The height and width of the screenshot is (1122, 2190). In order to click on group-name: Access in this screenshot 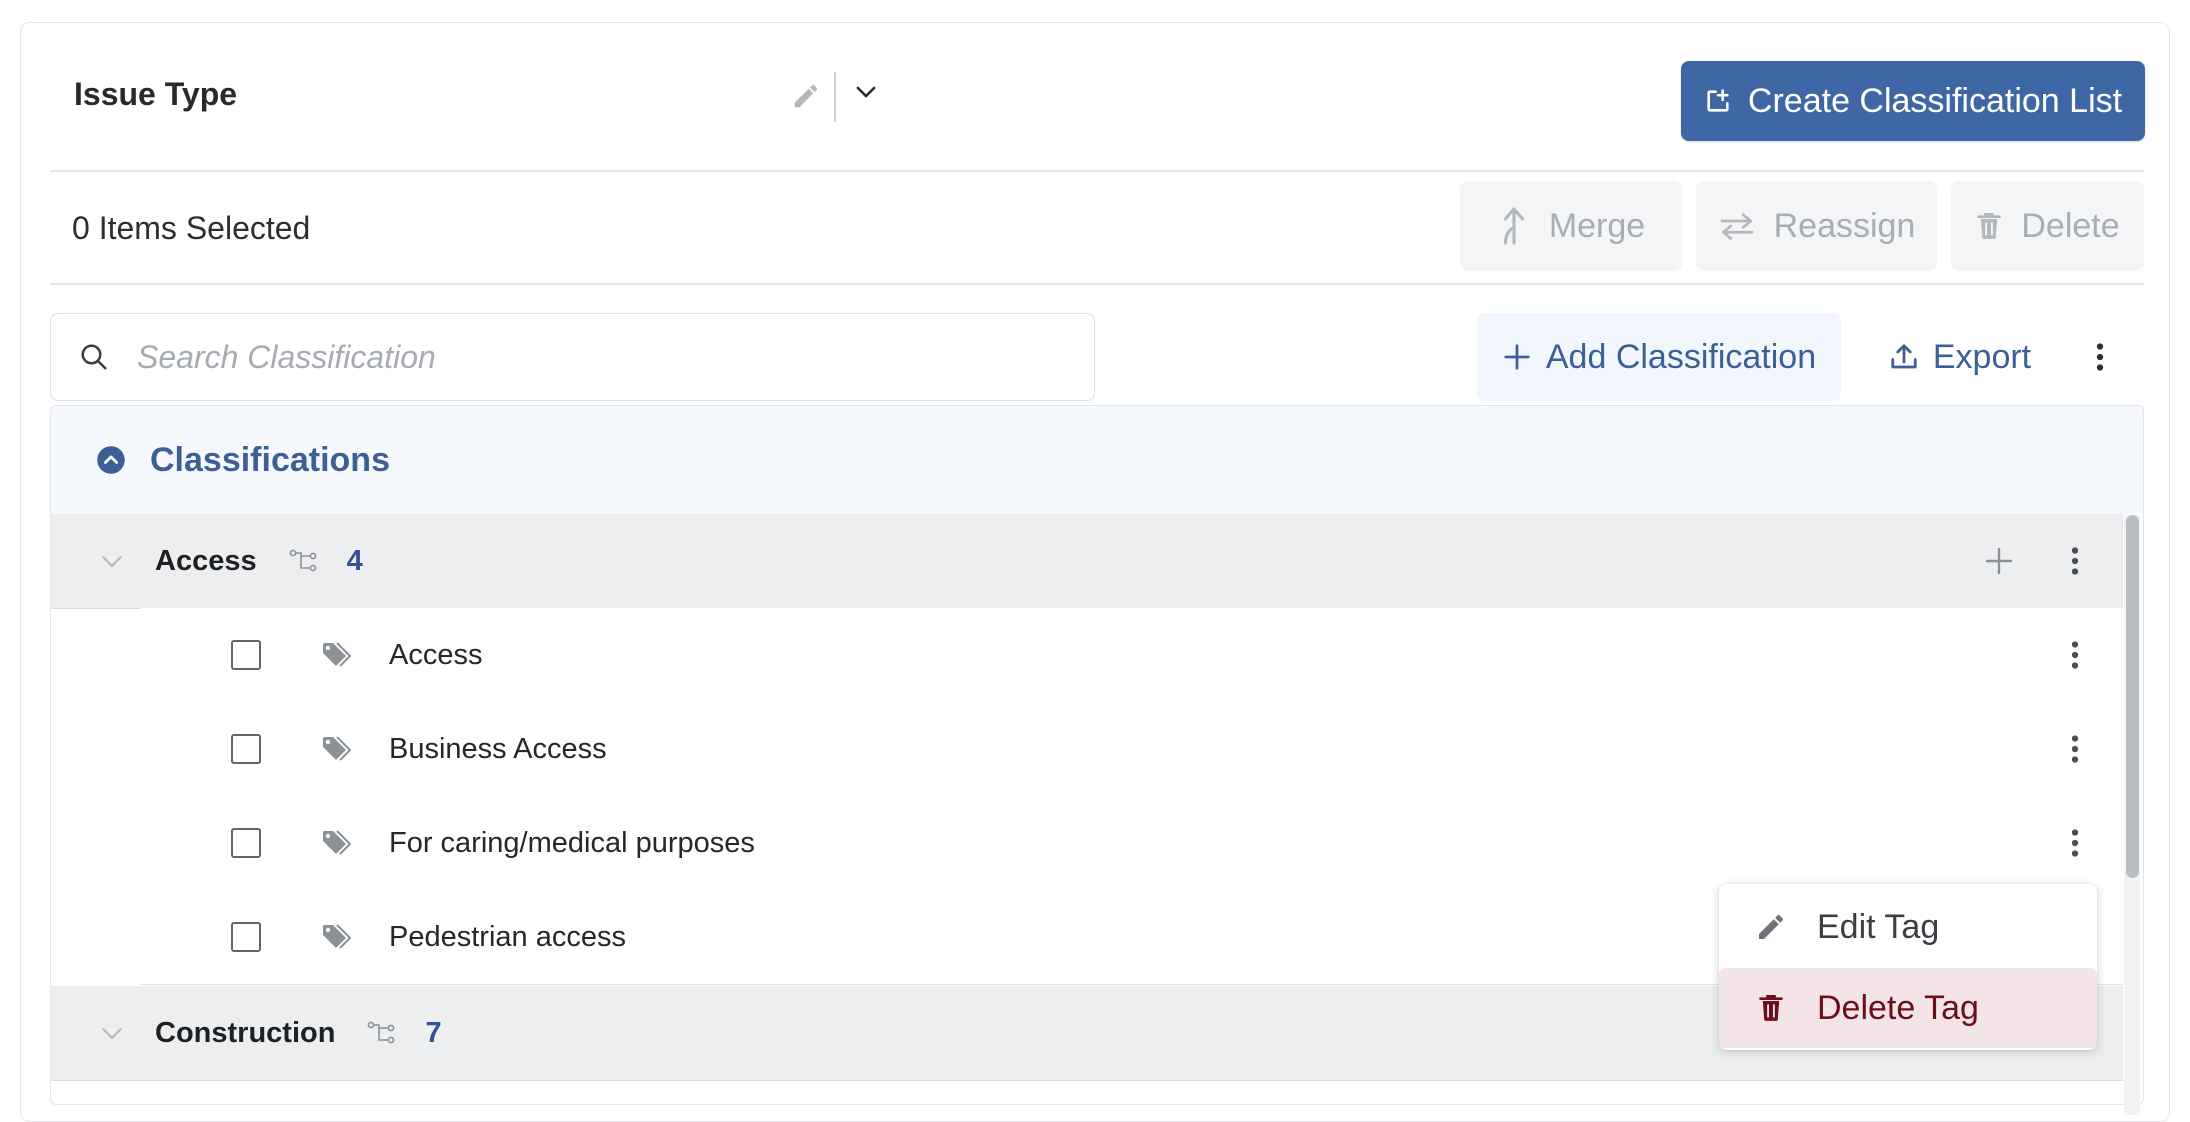, I will do `click(206, 560)`.